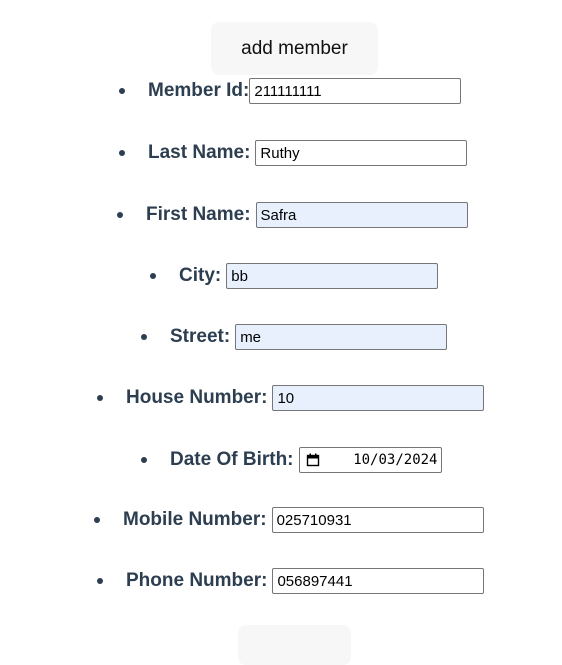 The width and height of the screenshot is (562, 665). What do you see at coordinates (198, 214) in the screenshot?
I see `first-name-label: First Name:` at bounding box center [198, 214].